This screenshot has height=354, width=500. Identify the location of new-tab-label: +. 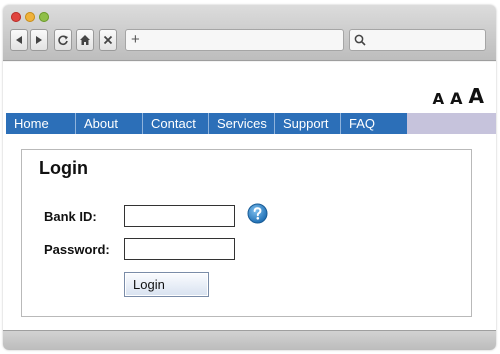
(135, 39).